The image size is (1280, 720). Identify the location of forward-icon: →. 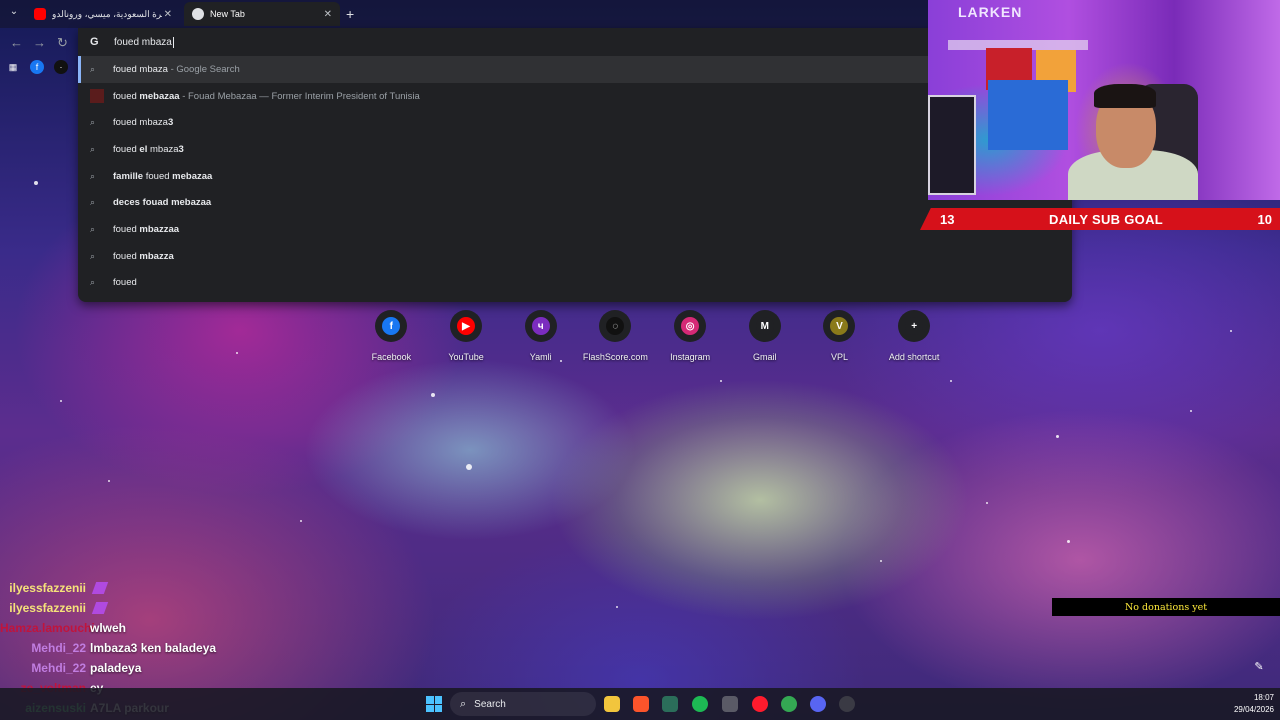
(39, 42).